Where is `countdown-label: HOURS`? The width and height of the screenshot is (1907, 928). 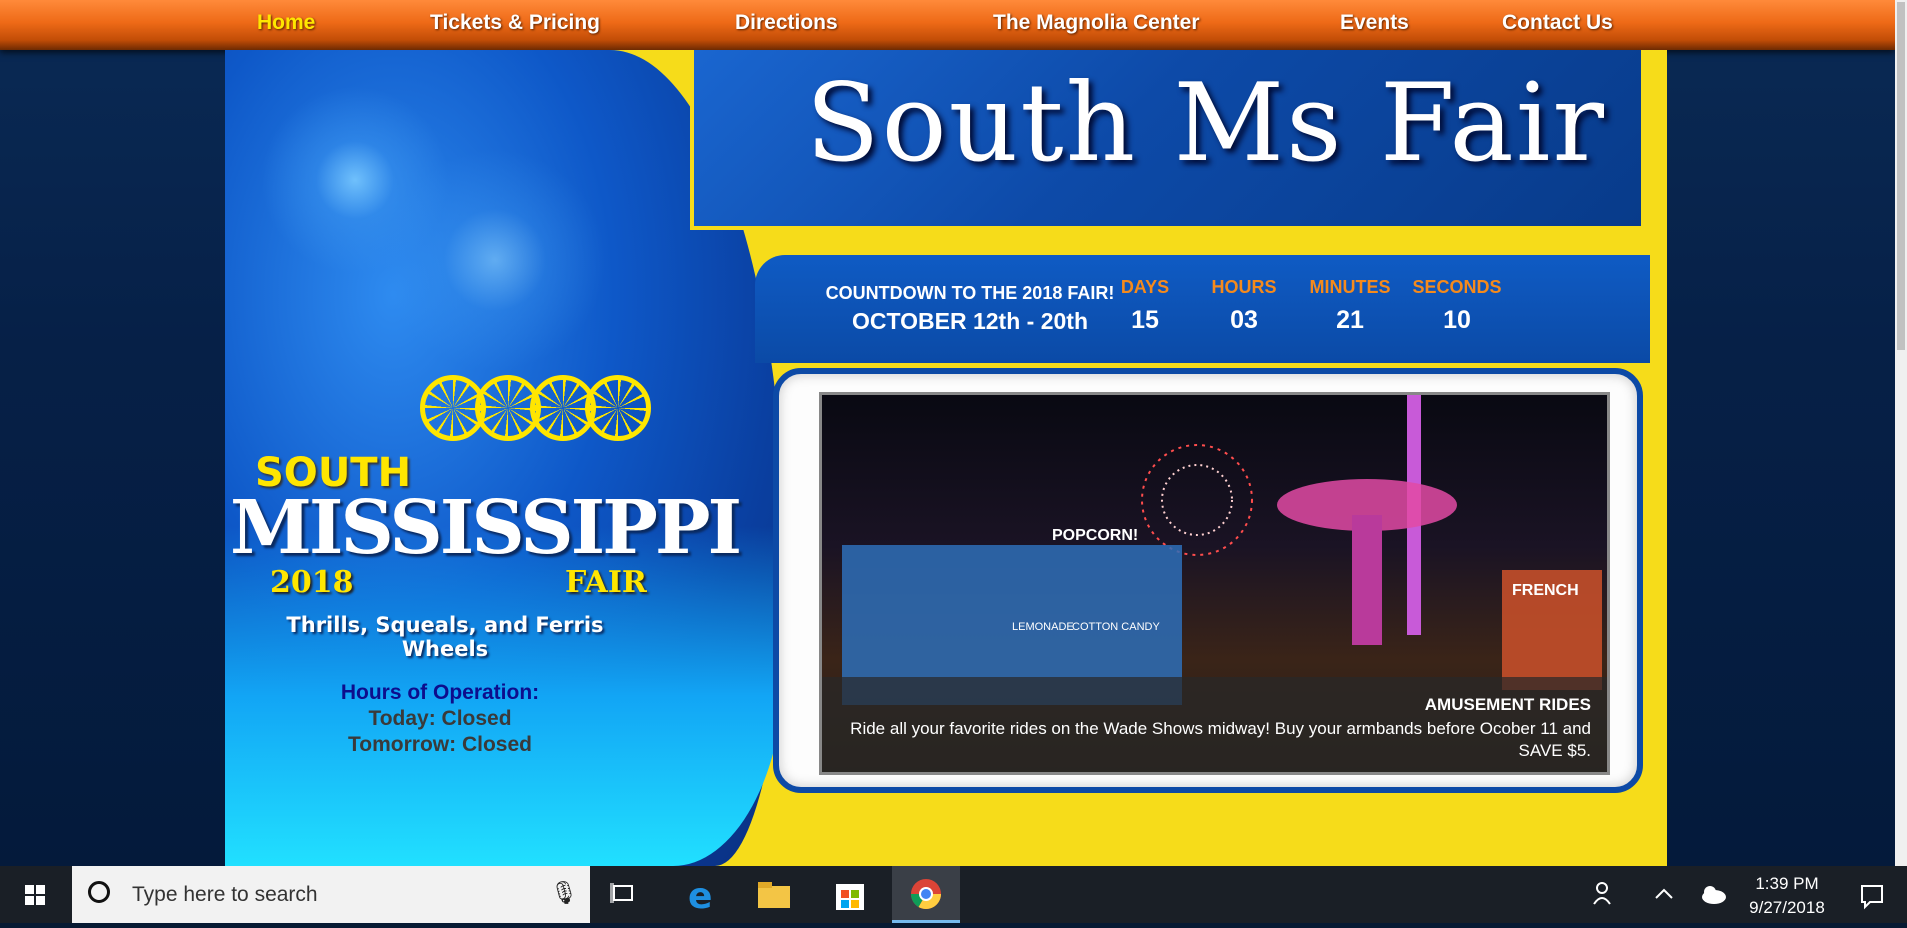 countdown-label: HOURS is located at coordinates (1244, 287).